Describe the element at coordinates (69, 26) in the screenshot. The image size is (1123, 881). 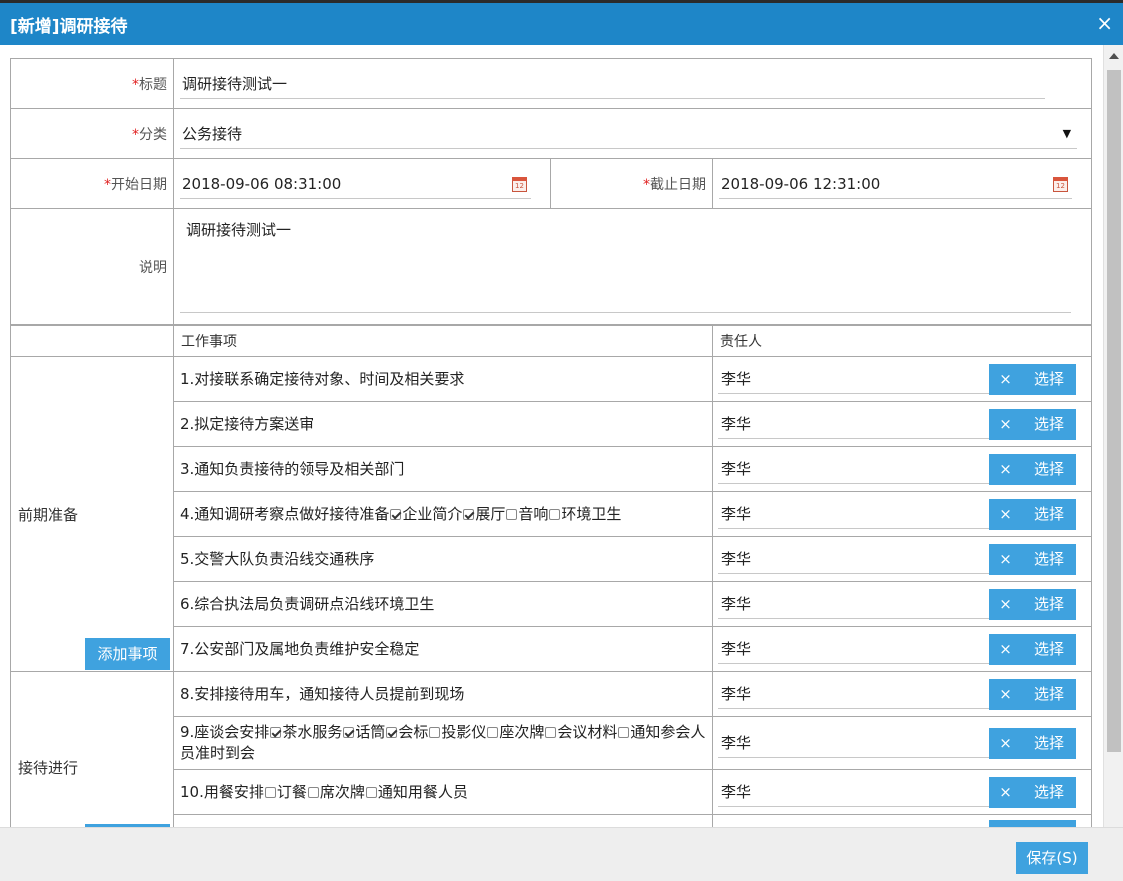
I see `dialog-title: [新增]调研接待` at that location.